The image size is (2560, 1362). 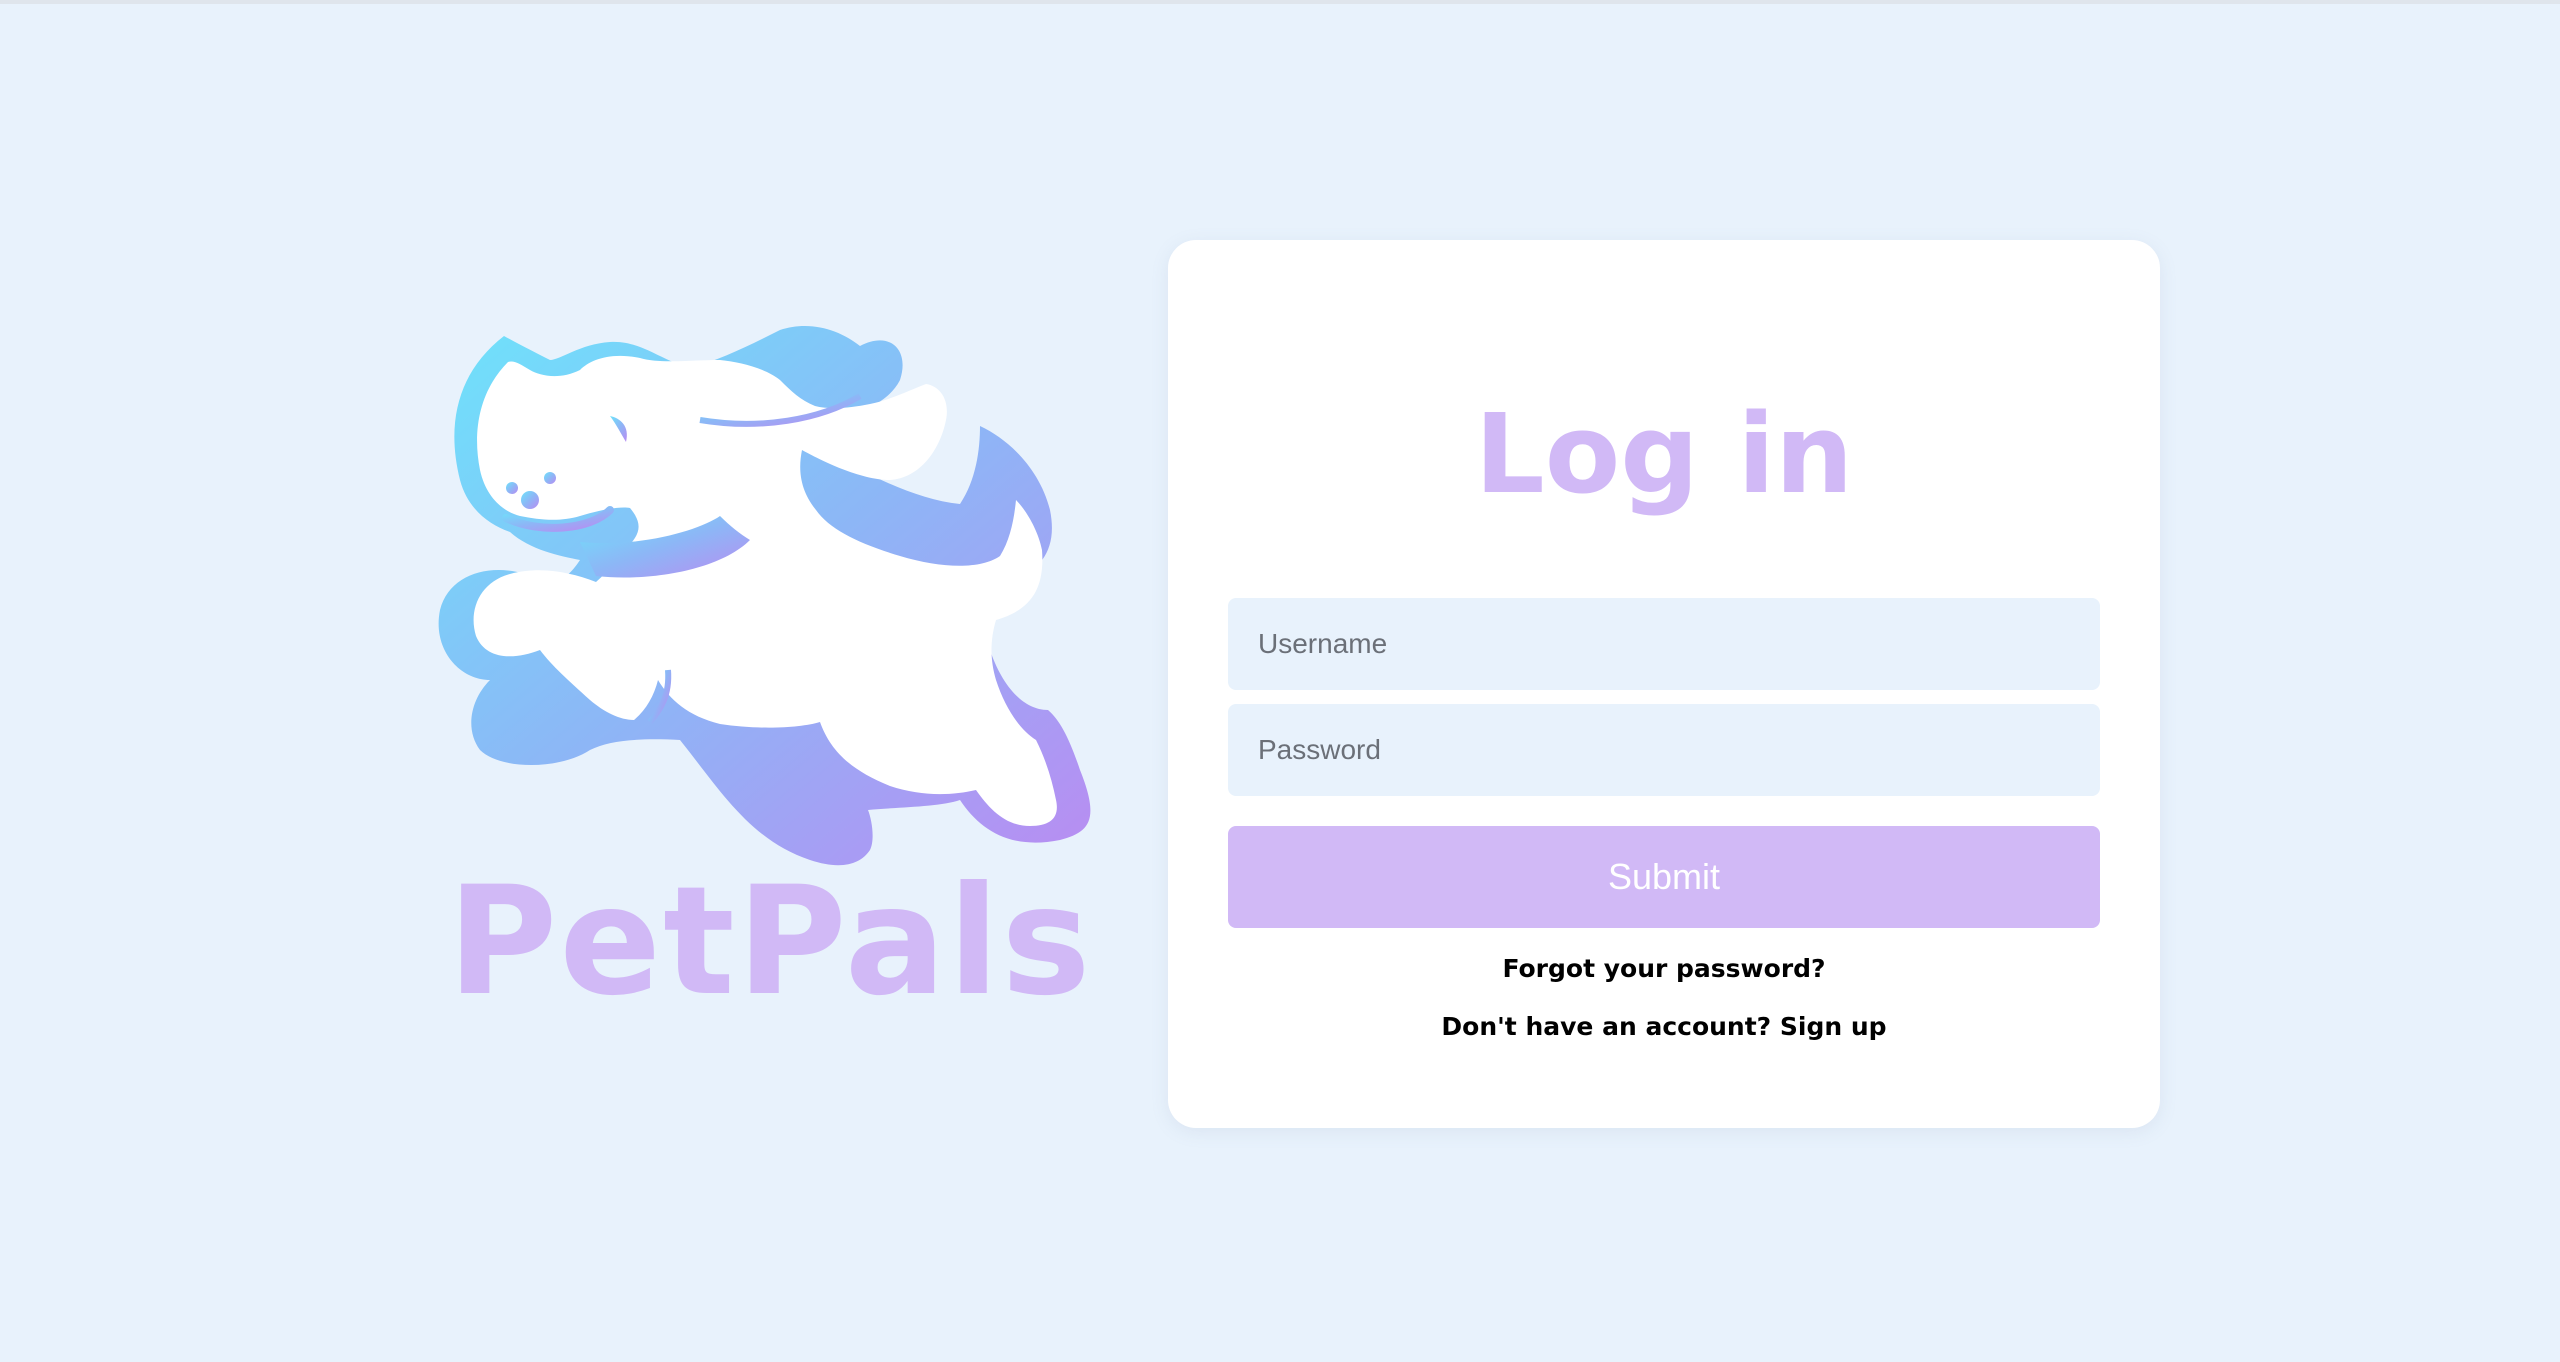 What do you see at coordinates (1664, 644) in the screenshot?
I see `username-input` at bounding box center [1664, 644].